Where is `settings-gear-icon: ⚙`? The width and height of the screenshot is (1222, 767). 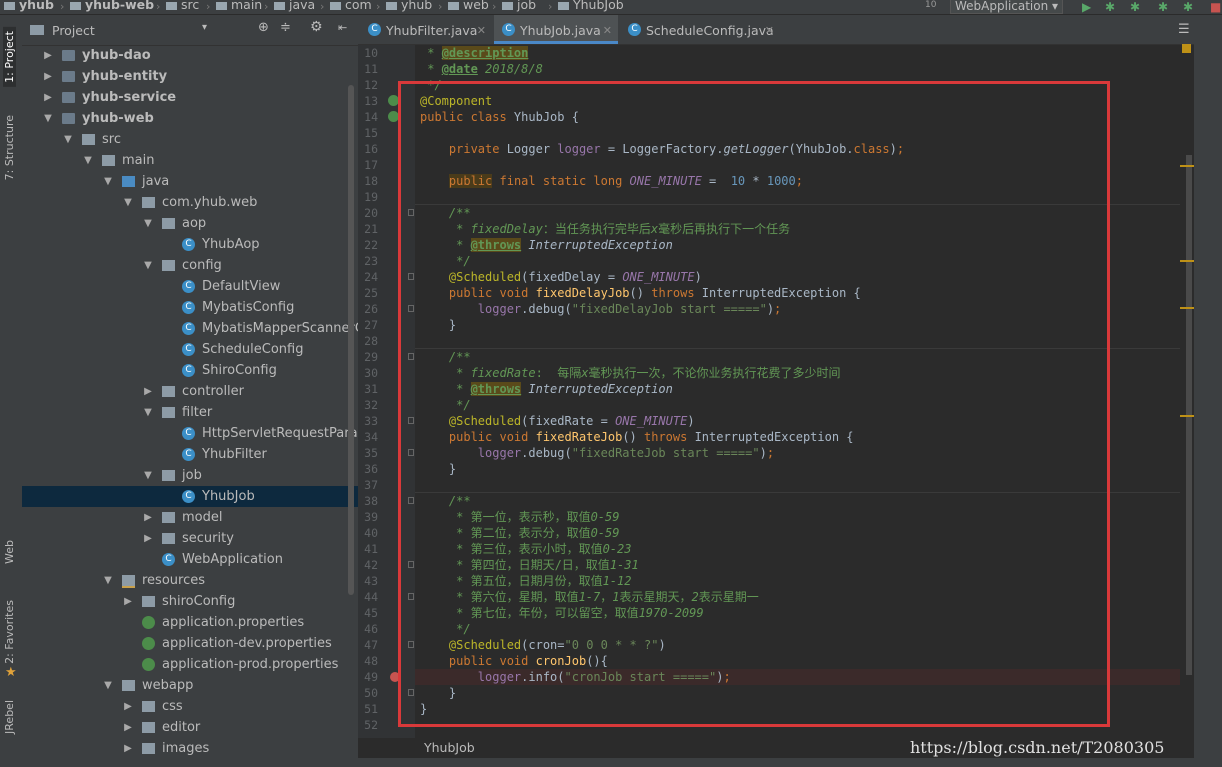 settings-gear-icon: ⚙ is located at coordinates (316, 27).